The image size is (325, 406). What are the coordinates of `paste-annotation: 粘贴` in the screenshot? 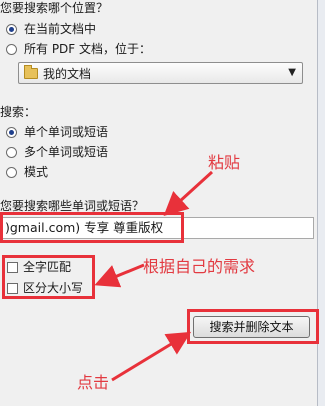 It's located at (224, 162).